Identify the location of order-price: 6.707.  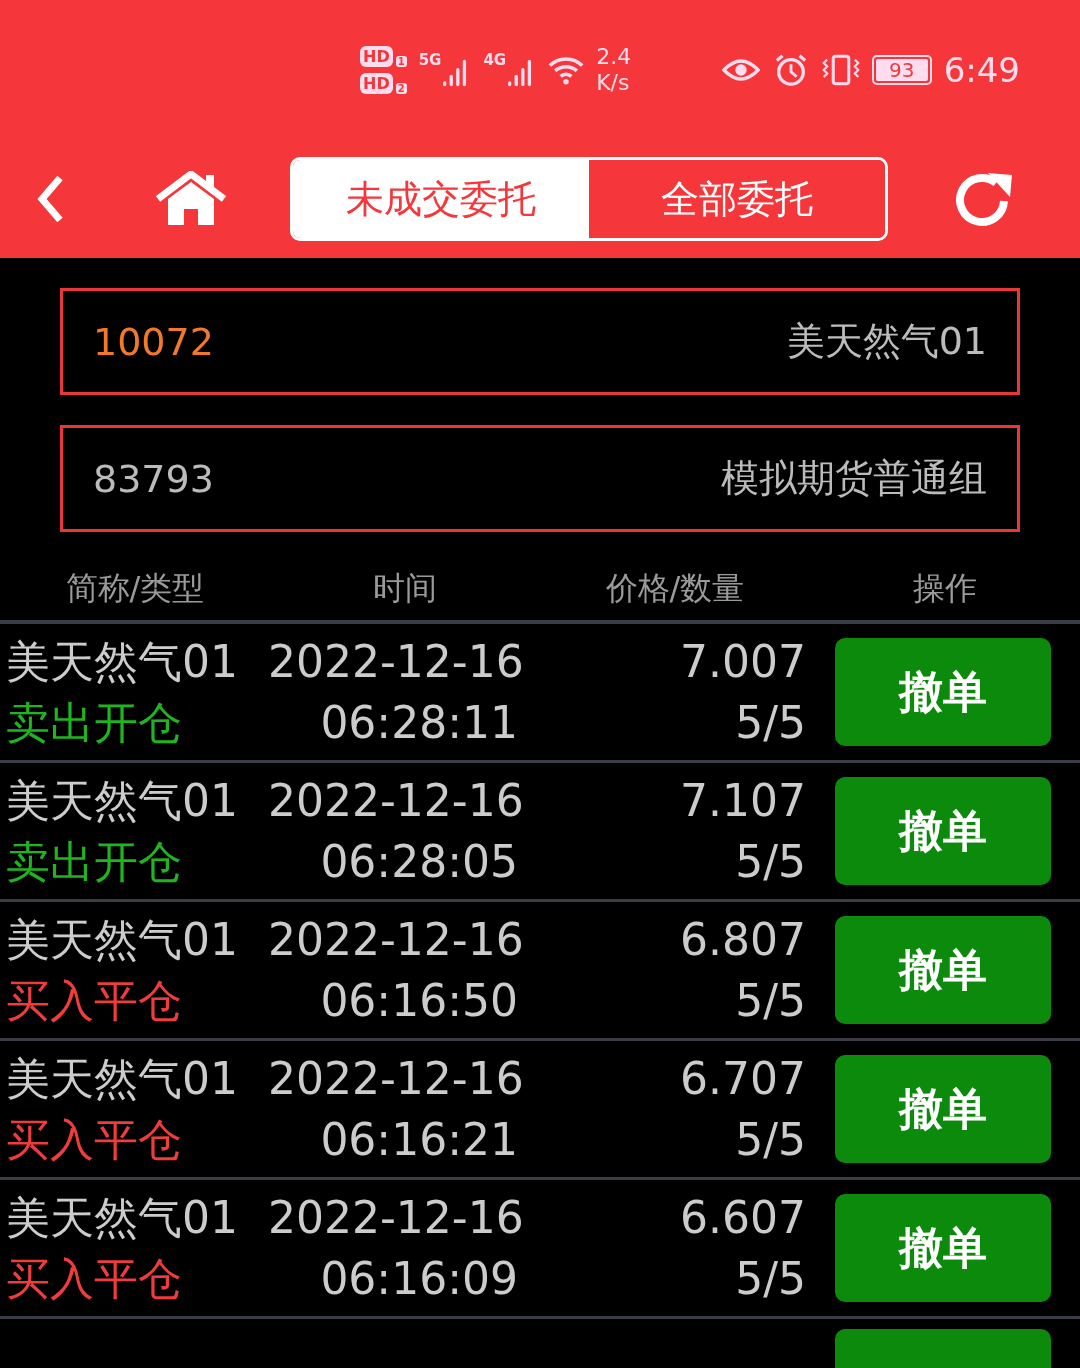
(742, 1079).